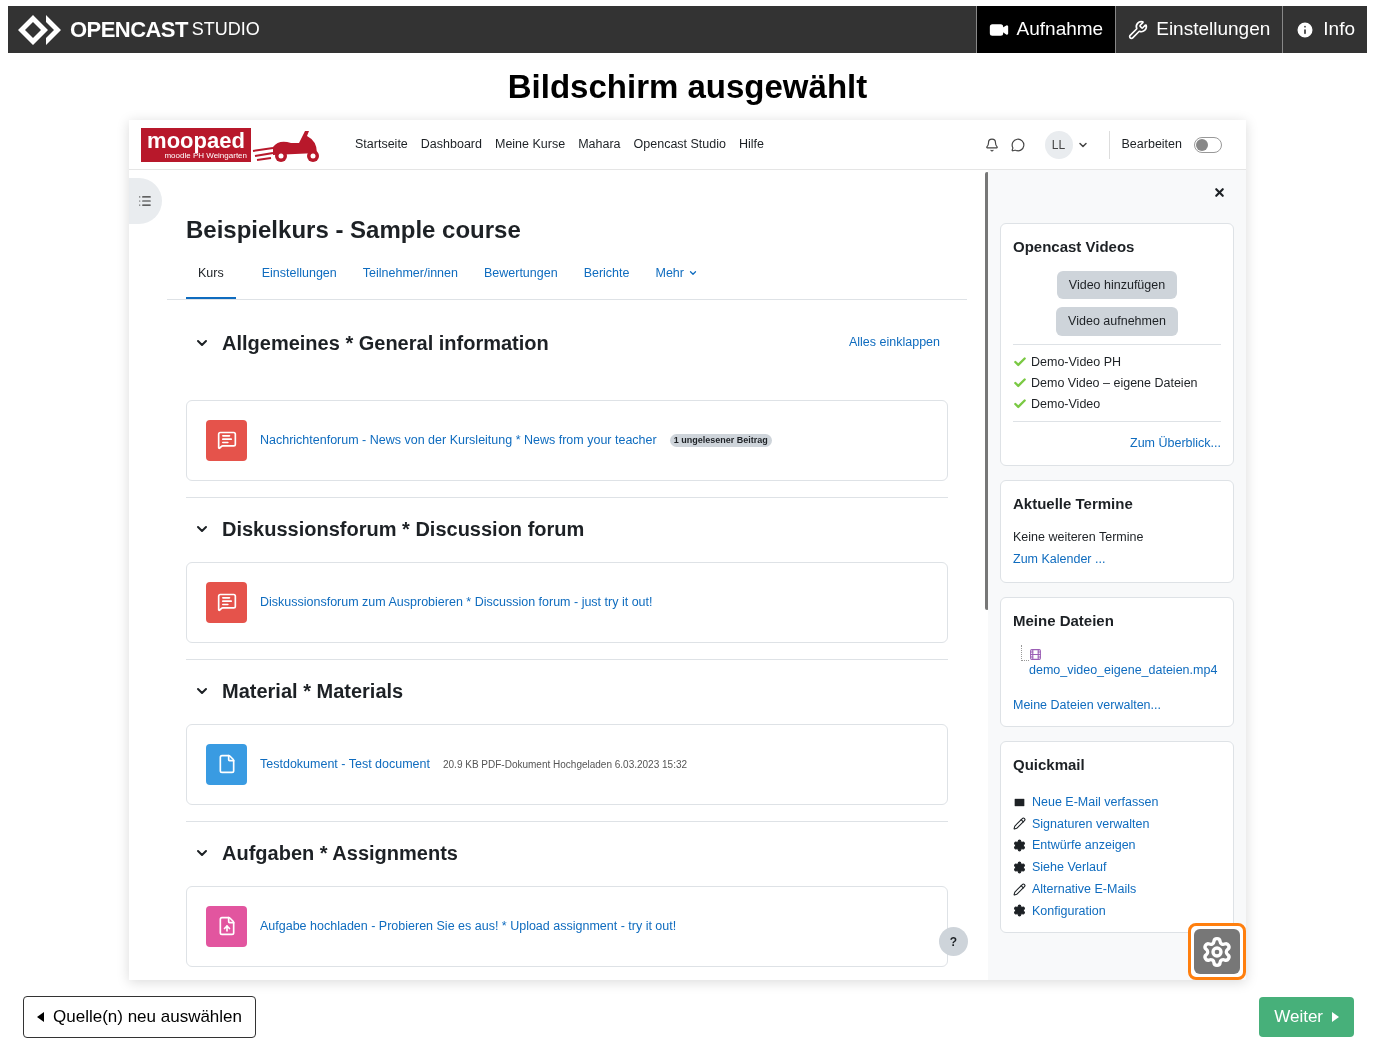  I want to click on course-tab: Bewertungen, so click(520, 281).